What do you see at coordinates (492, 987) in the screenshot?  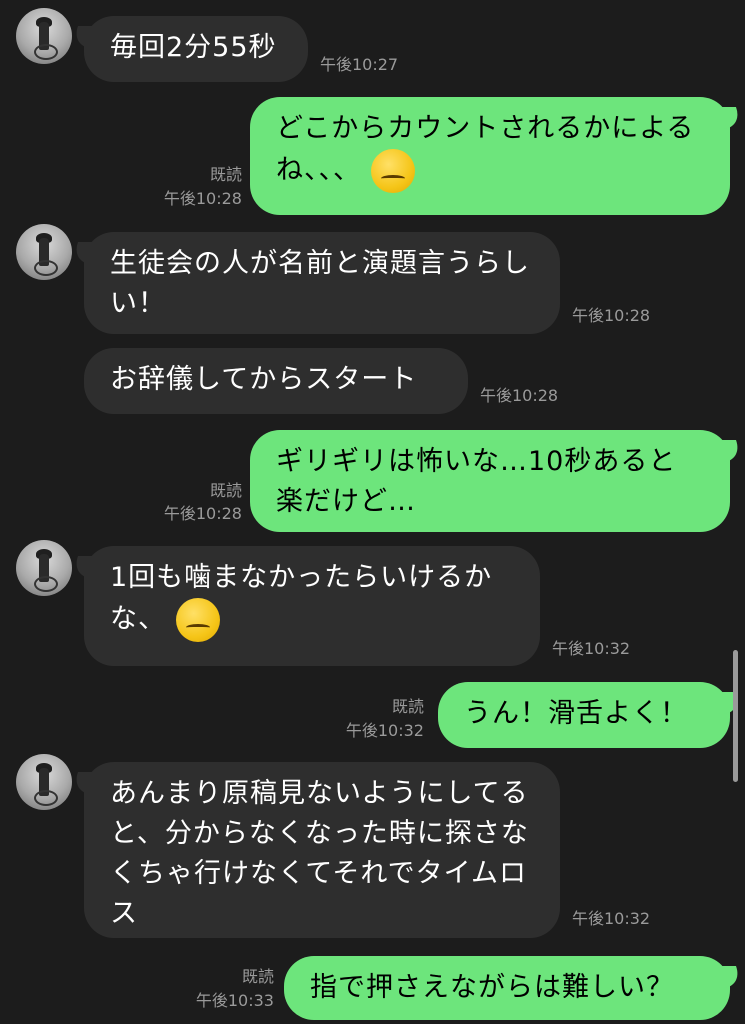 I see `message-text: 指で押さえながらは難しい？` at bounding box center [492, 987].